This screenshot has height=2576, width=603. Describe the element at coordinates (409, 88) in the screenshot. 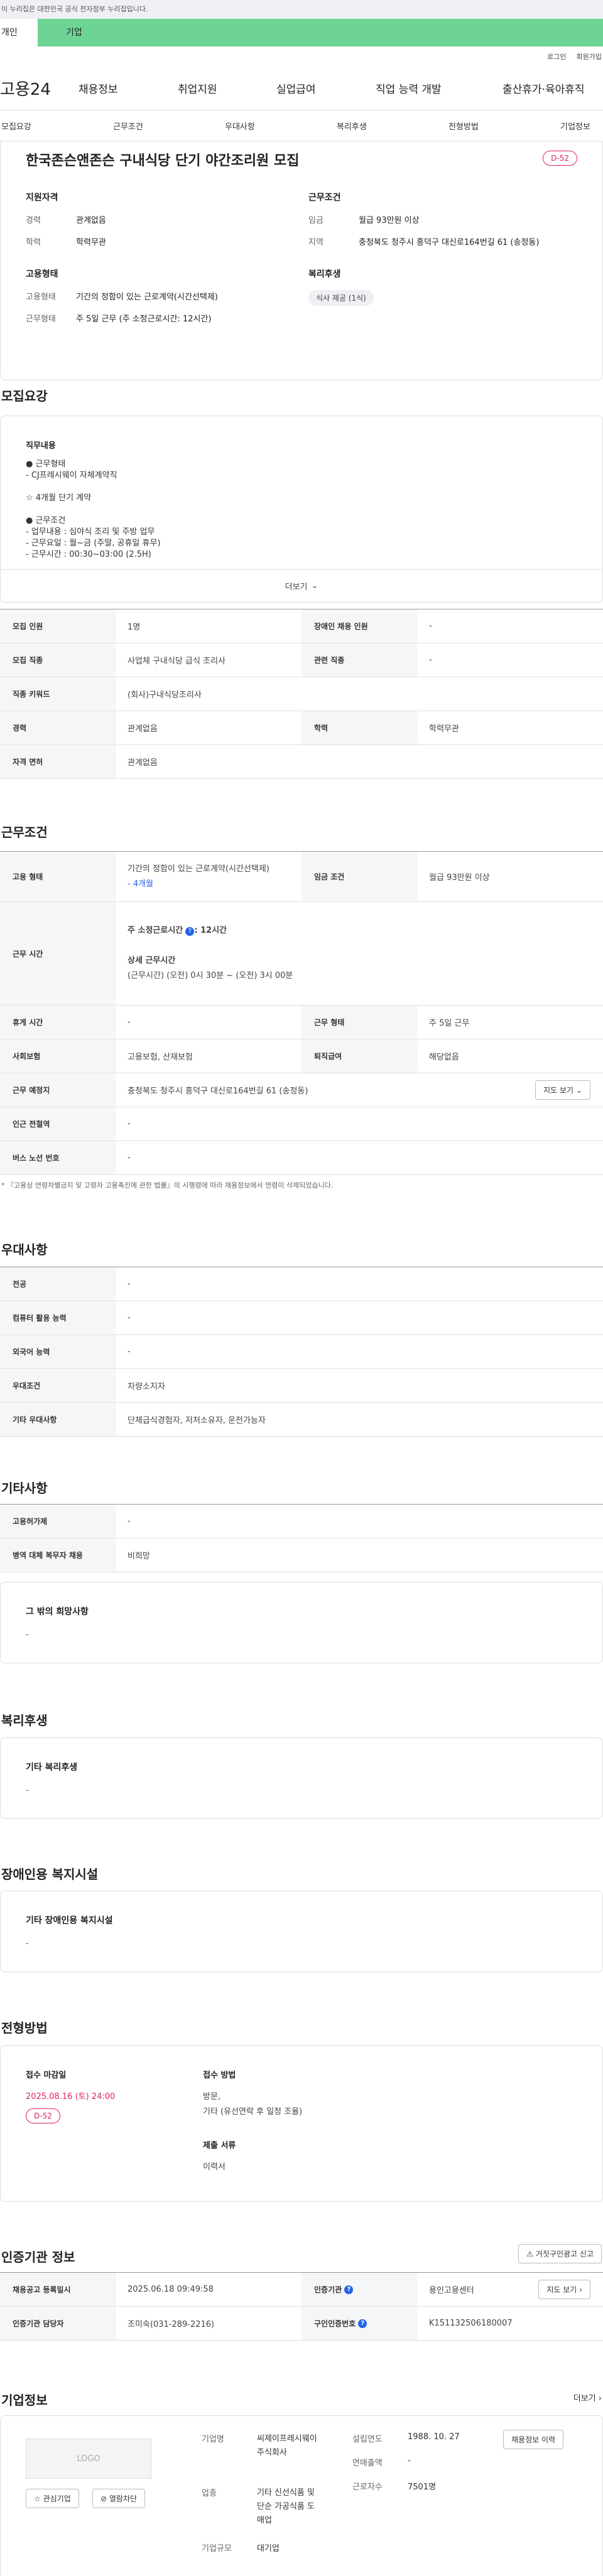

I see `gnb-item-job-training: 직업 능력 개발` at that location.